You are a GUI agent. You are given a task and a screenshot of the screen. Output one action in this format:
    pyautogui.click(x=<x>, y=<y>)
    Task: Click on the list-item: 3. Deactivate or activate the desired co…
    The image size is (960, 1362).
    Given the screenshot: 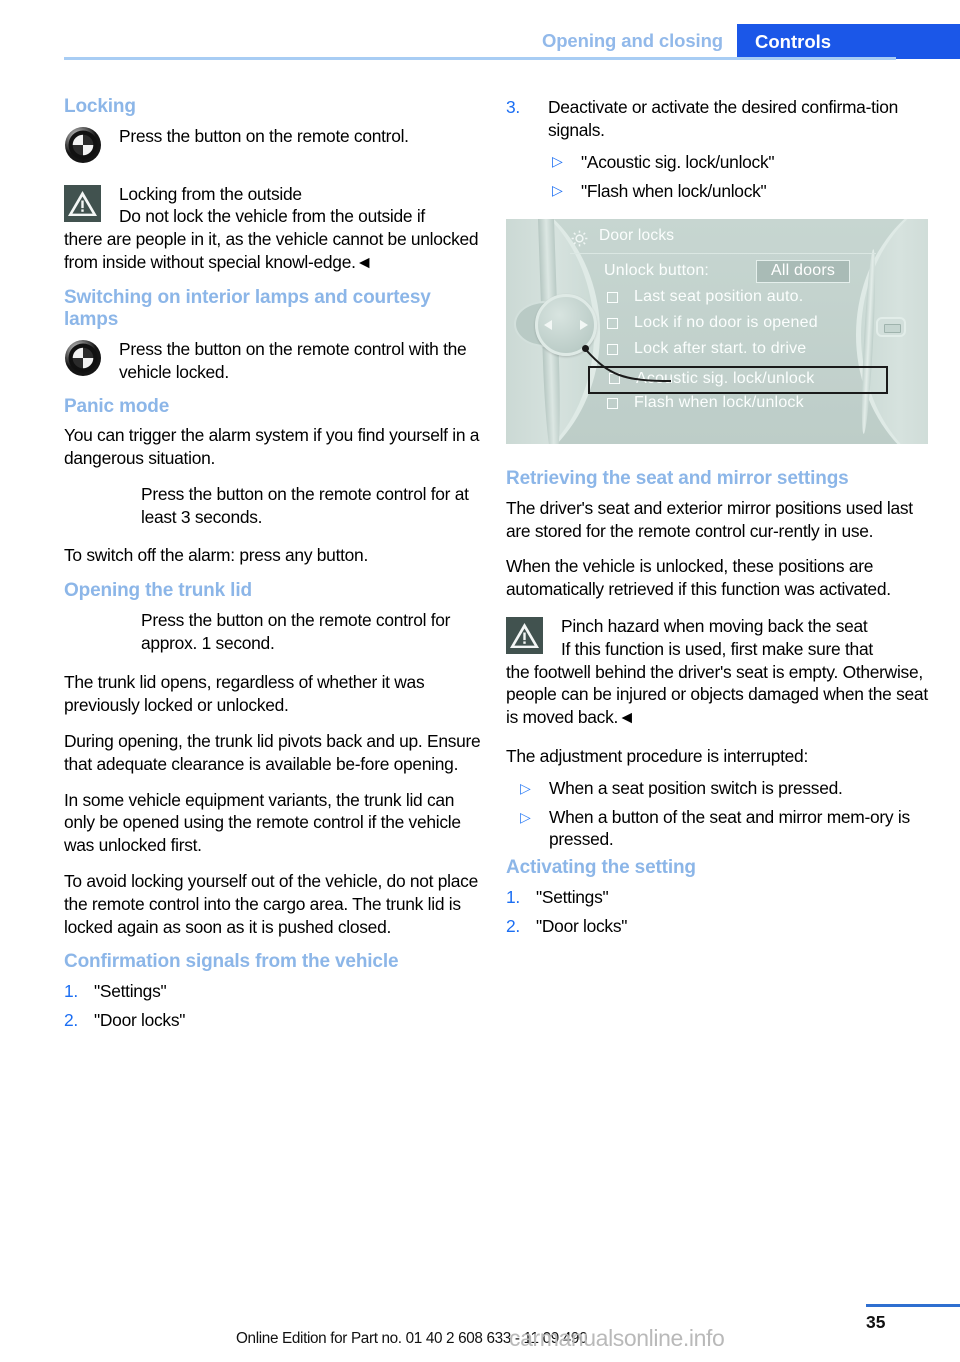 What is the action you would take?
    pyautogui.click(x=717, y=149)
    